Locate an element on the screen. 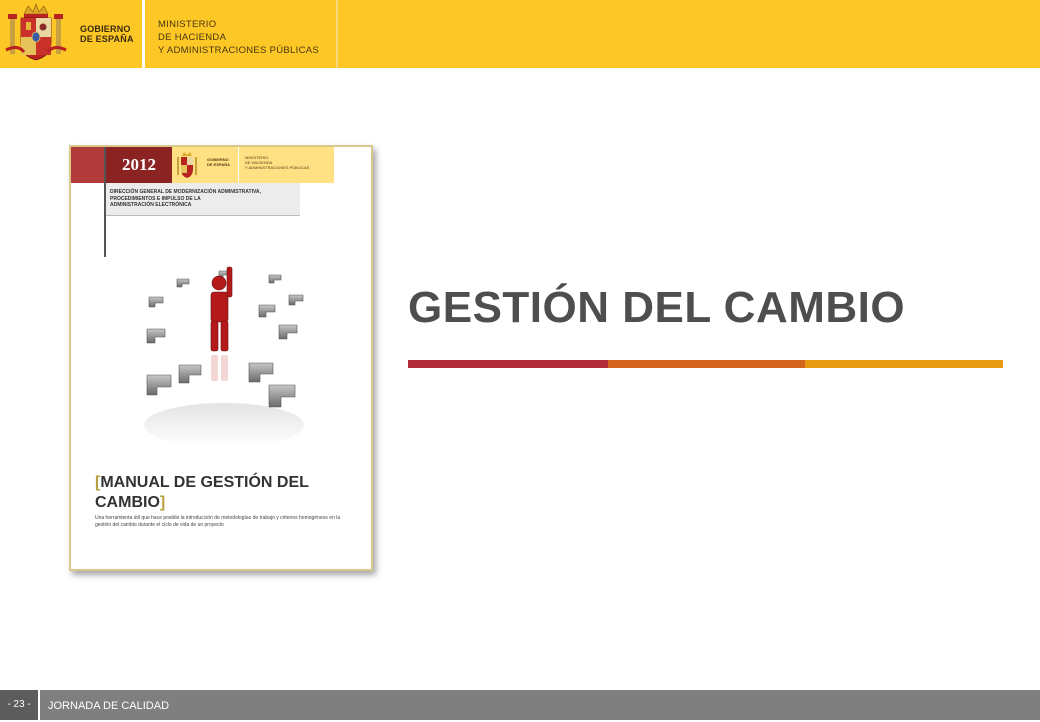  cover-color-bar is located at coordinates (87, 165).